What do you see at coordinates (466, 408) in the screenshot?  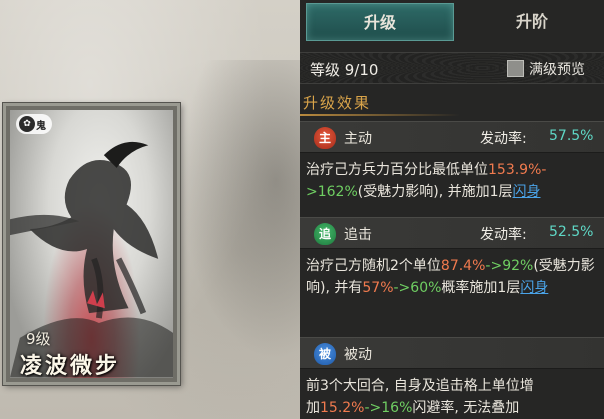 I see `desc-text: 闪避率, 无法叠加` at bounding box center [466, 408].